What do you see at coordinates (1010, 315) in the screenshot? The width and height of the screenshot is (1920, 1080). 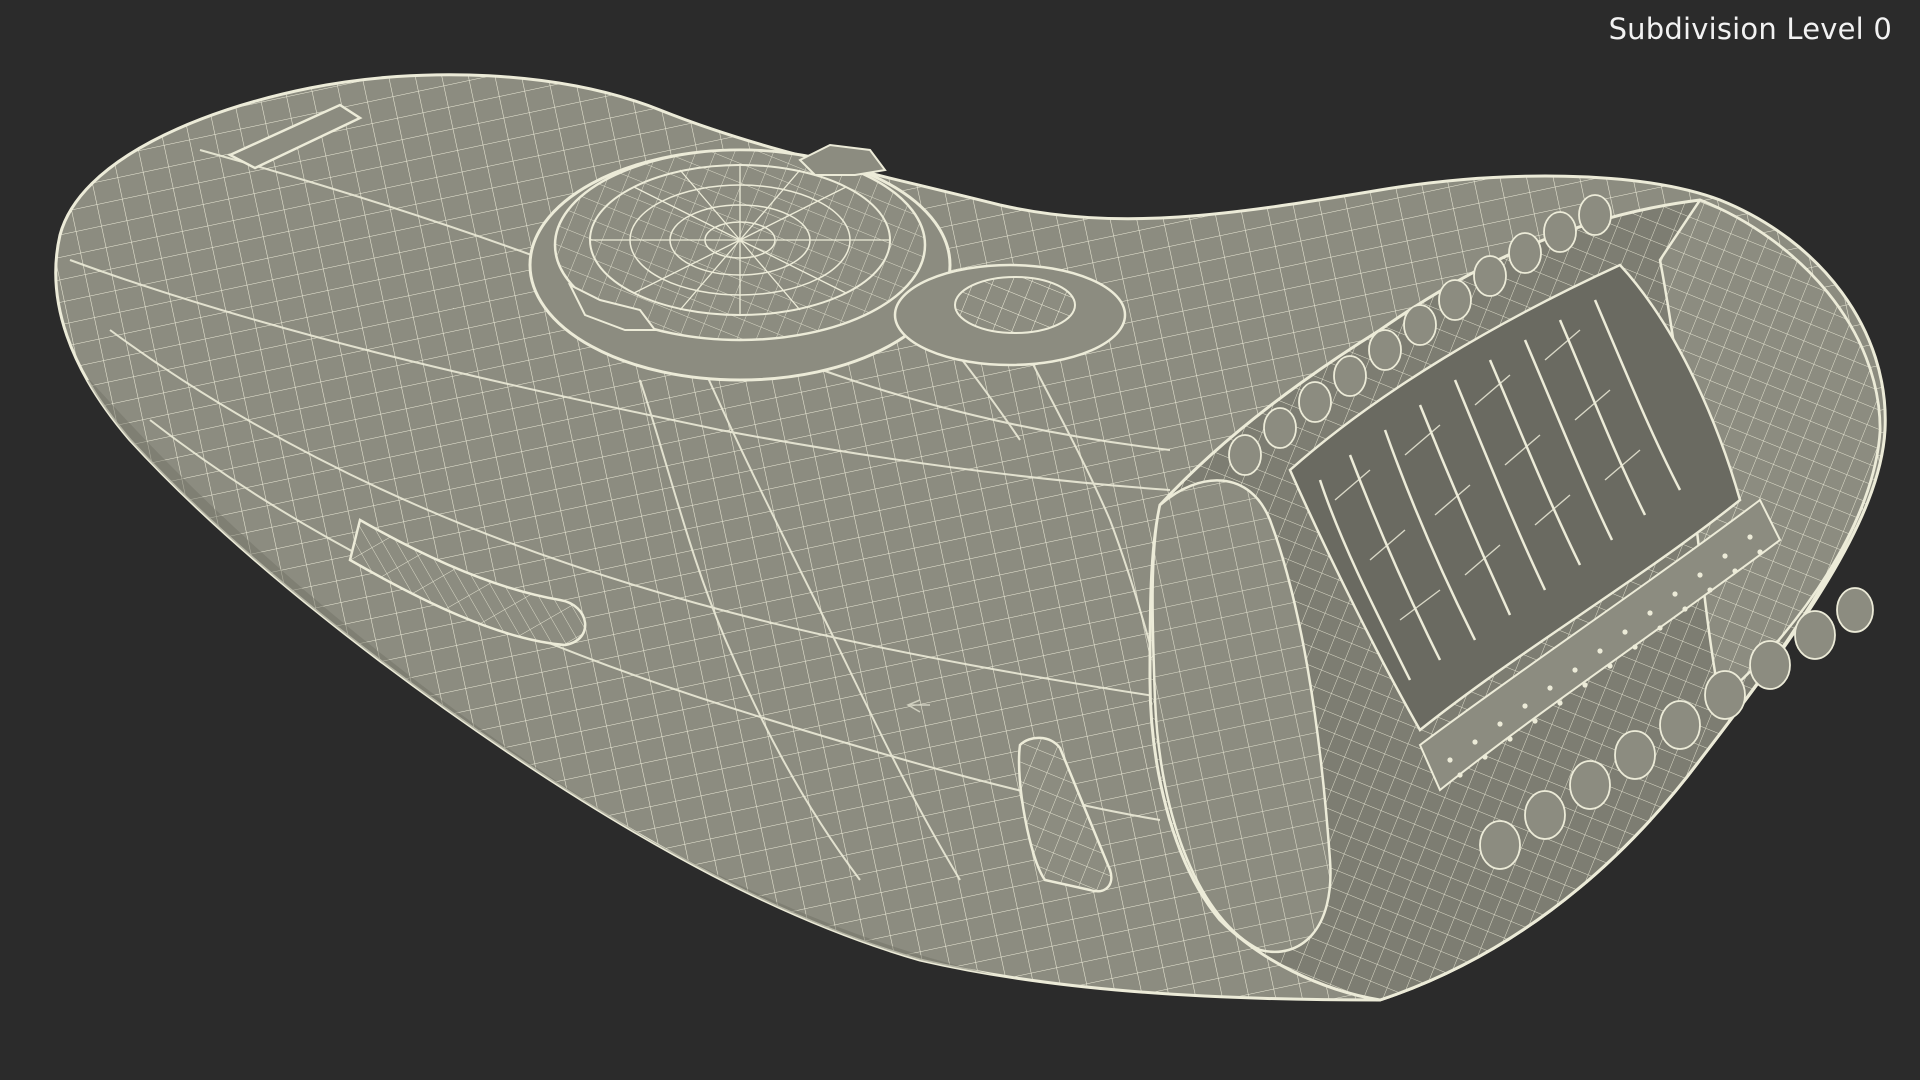 I see `secondary-button` at bounding box center [1010, 315].